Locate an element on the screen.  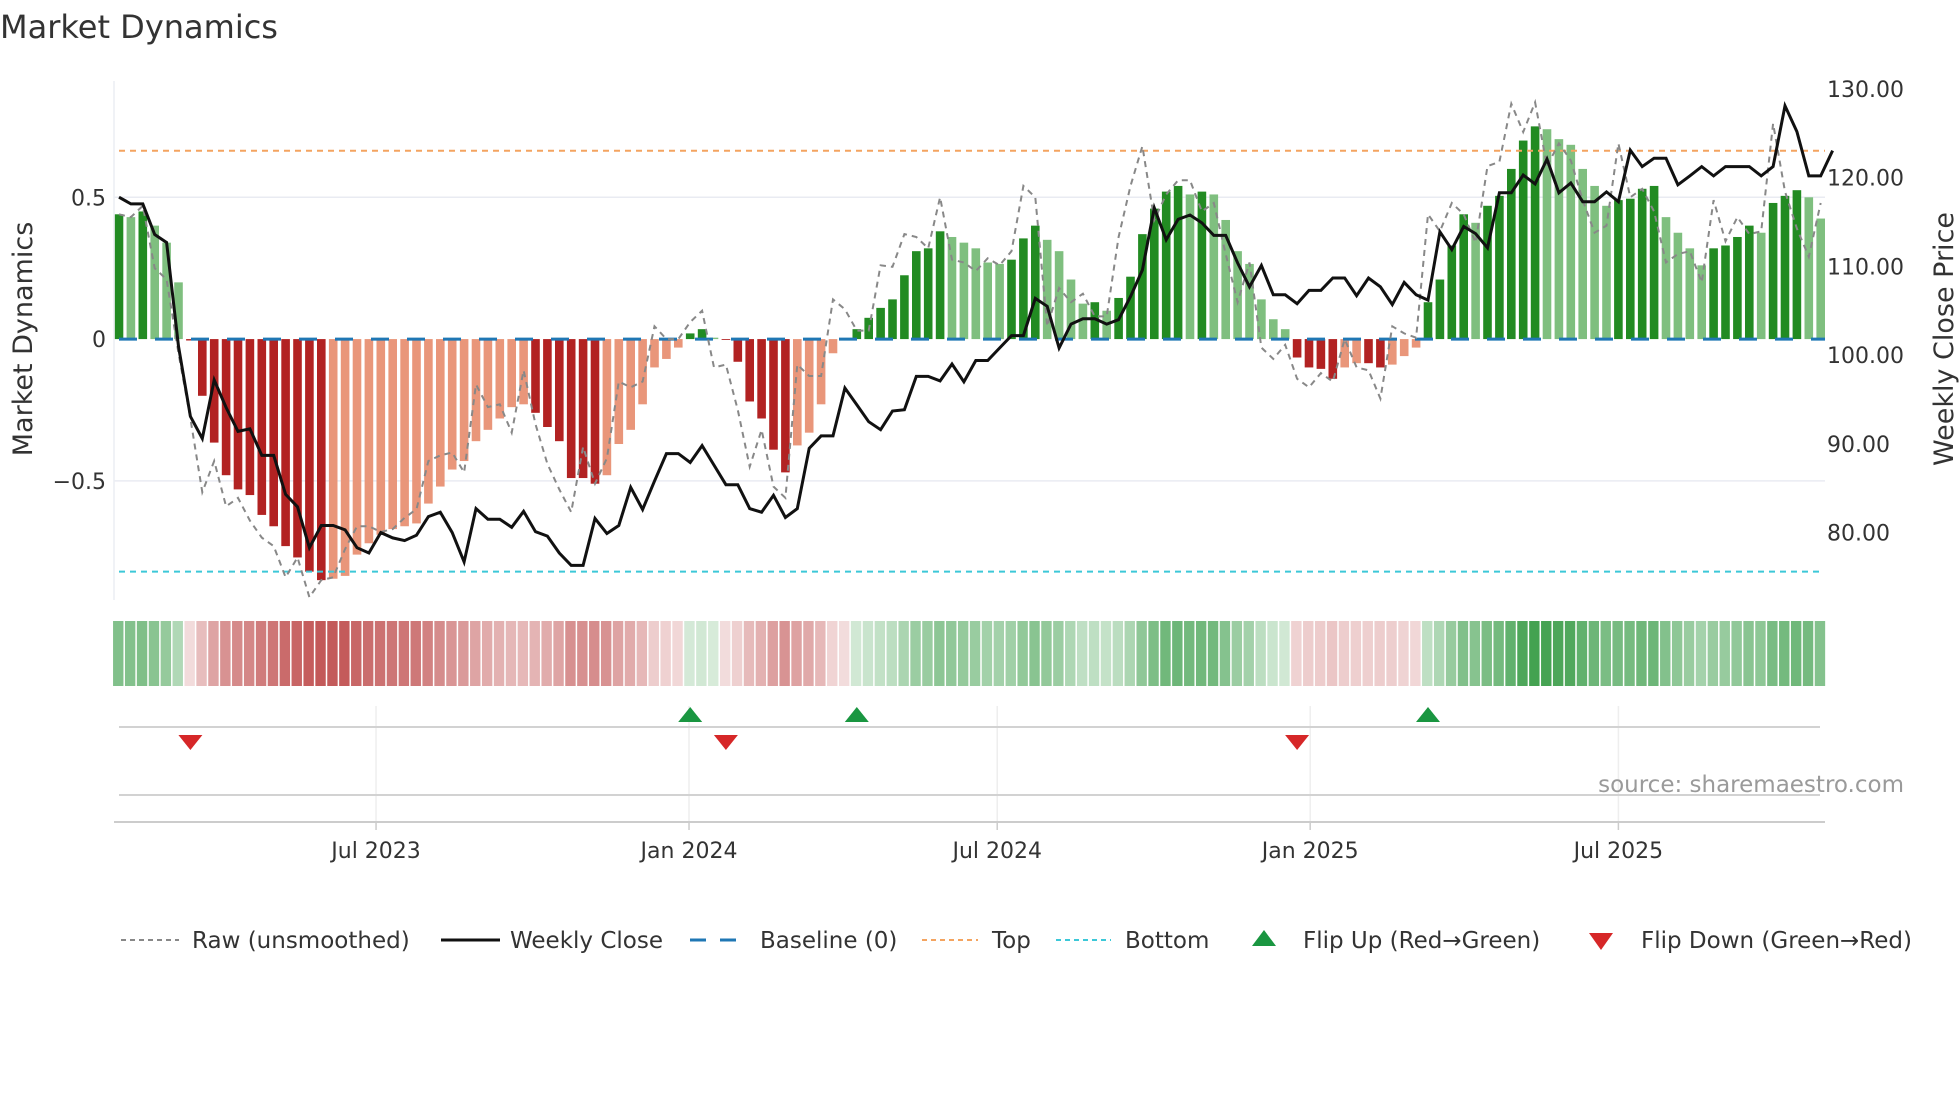
x-tick-label: Jan 2025 is located at coordinates (1309, 851).